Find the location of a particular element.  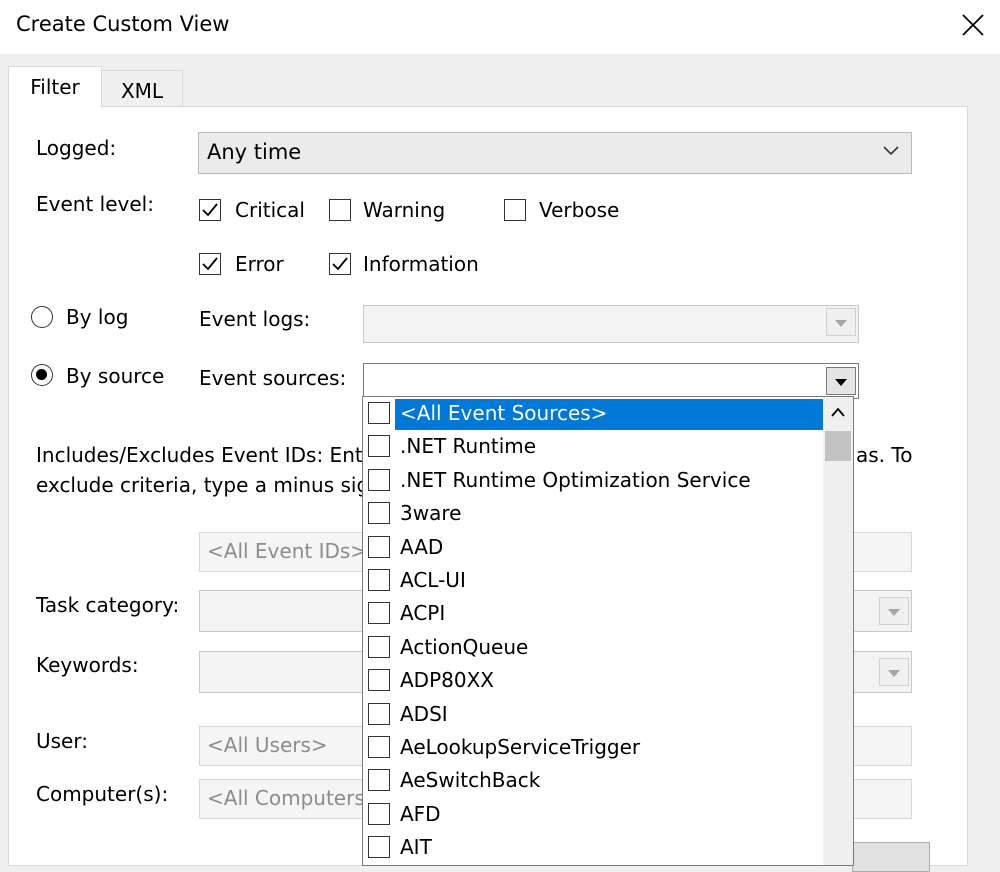

chevron-down-icon is located at coordinates (891, 151).